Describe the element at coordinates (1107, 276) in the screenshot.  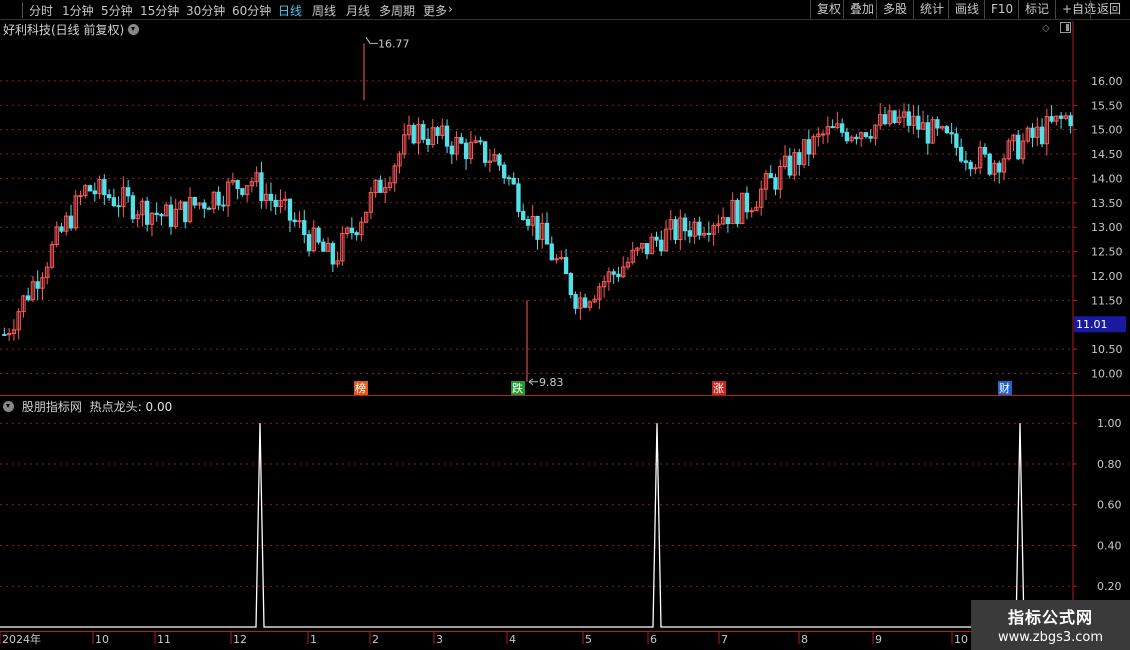
I see `price-tick-label: 12.00` at that location.